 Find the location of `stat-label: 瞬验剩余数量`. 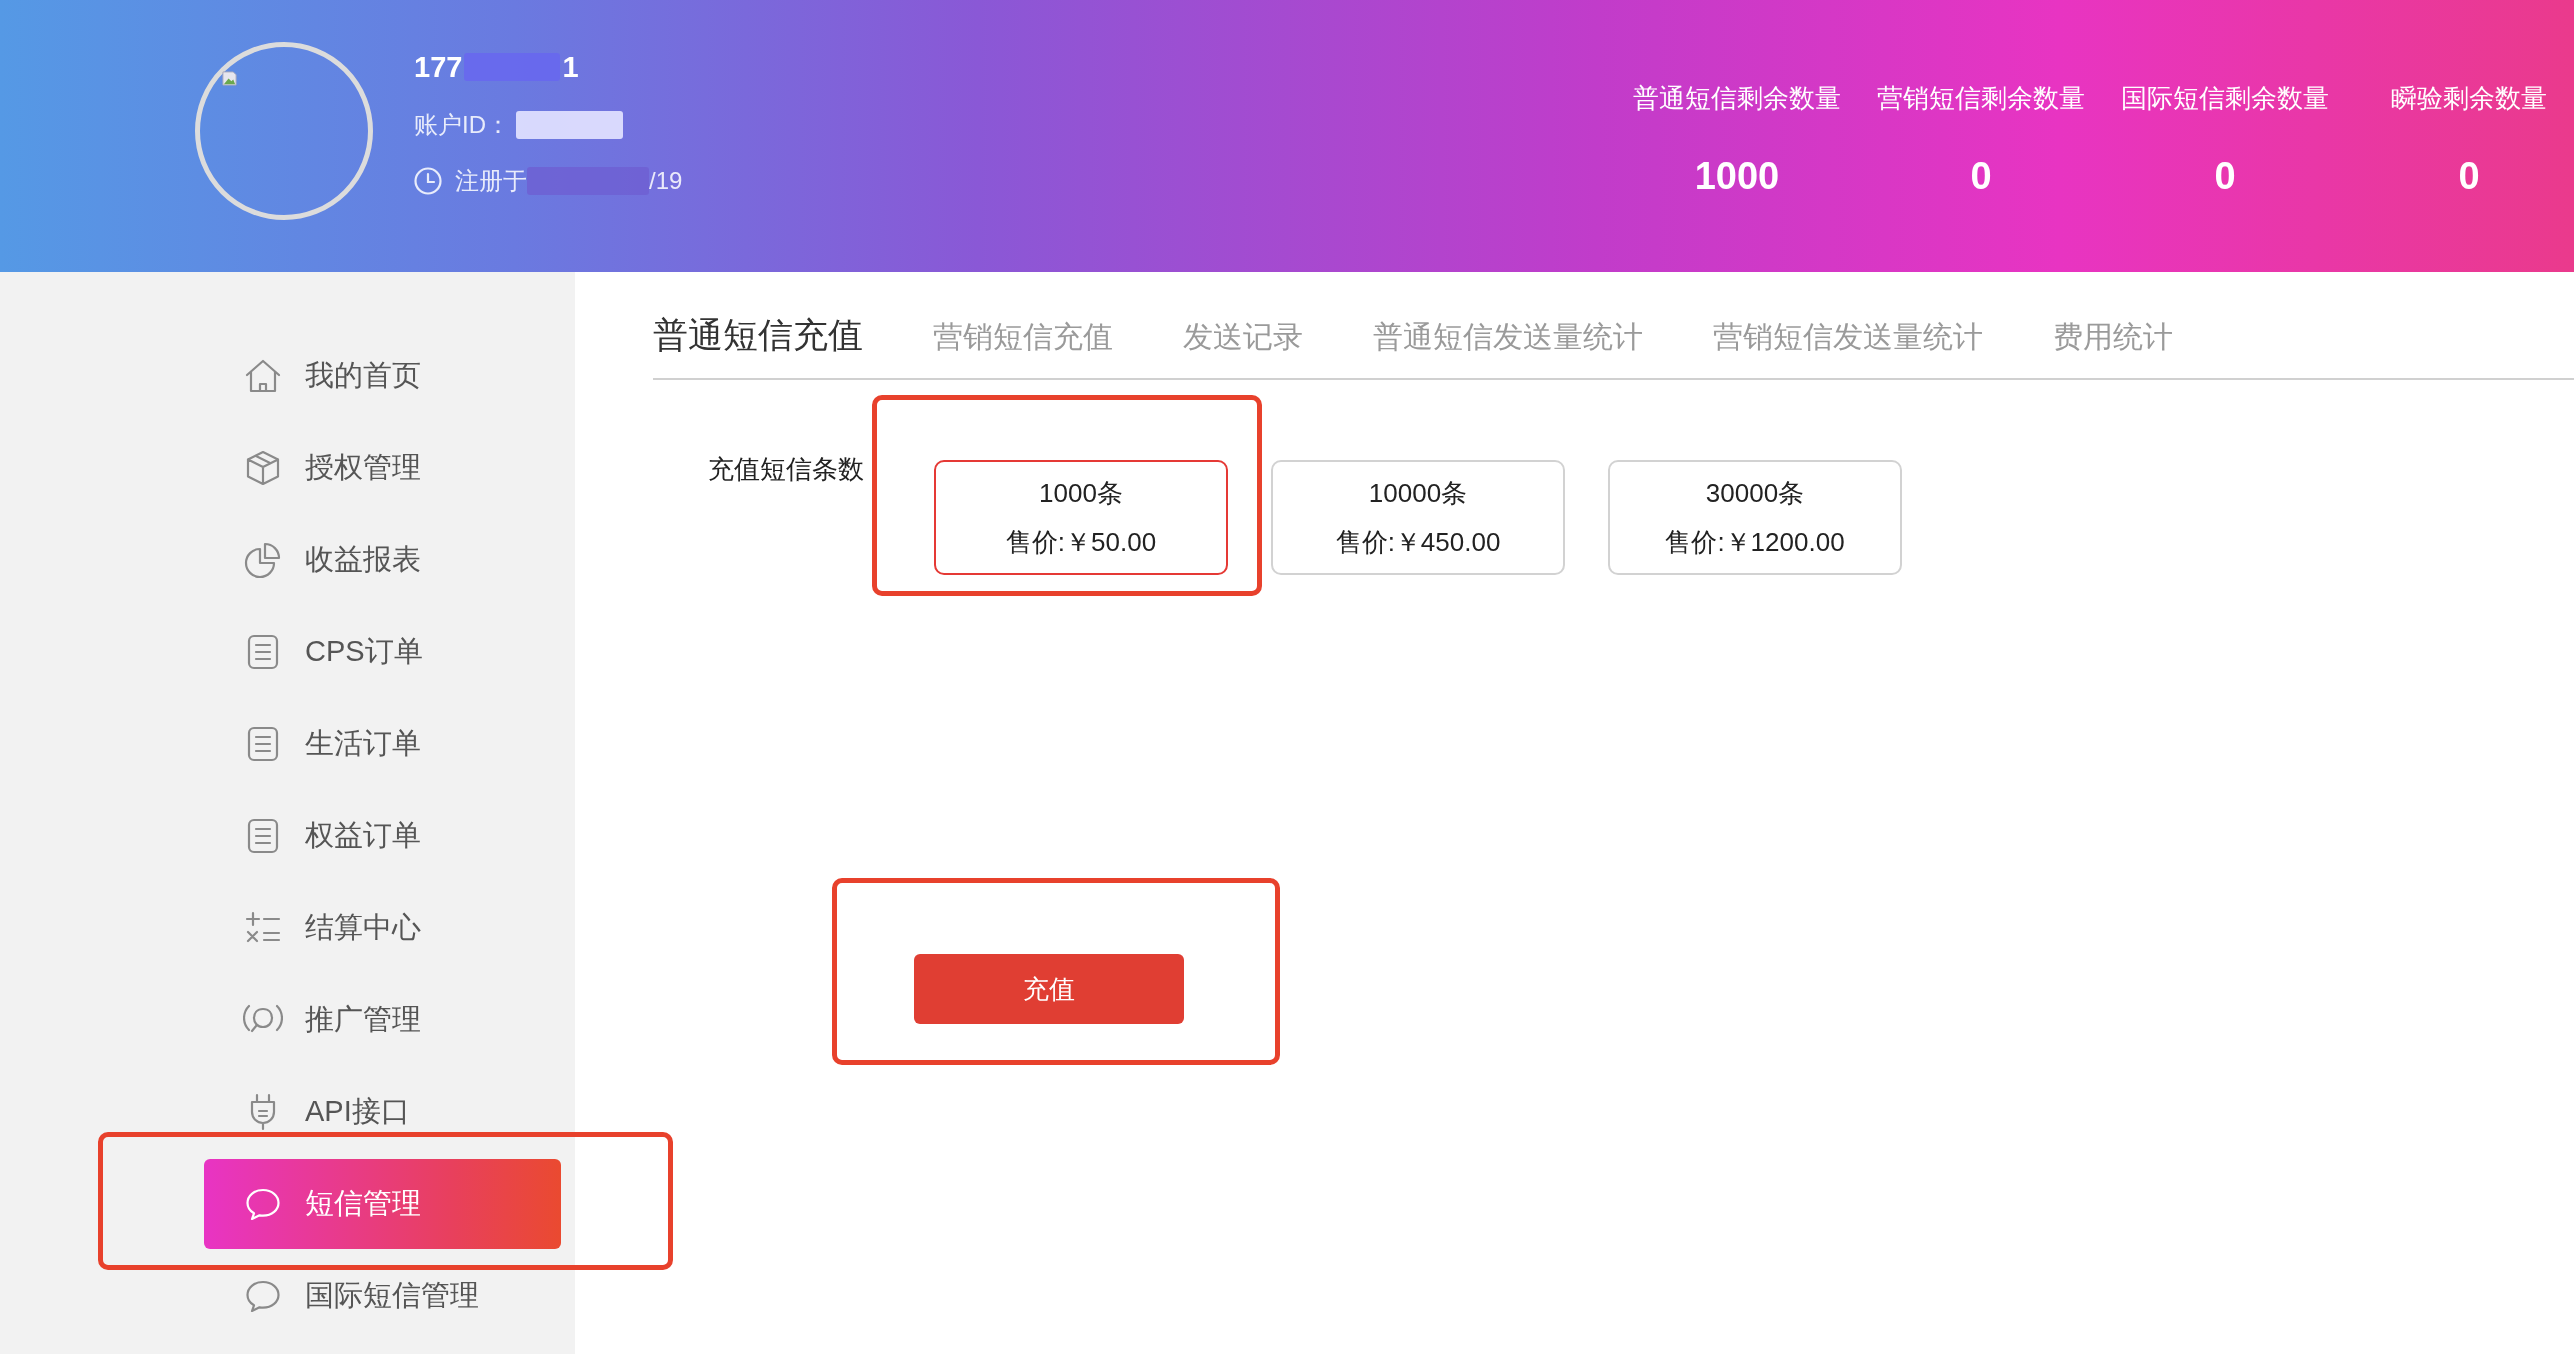

stat-label: 瞬验剩余数量 is located at coordinates (2469, 98).